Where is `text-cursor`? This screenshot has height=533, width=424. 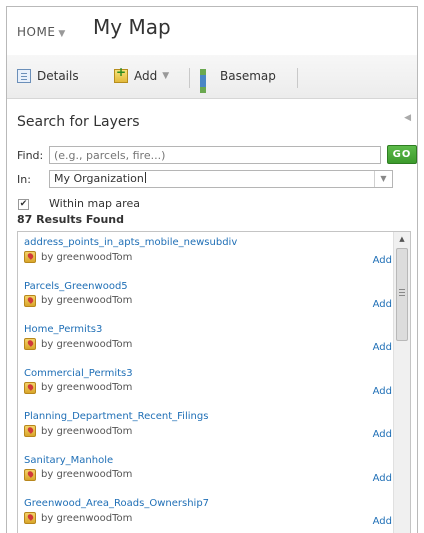 text-cursor is located at coordinates (145, 177).